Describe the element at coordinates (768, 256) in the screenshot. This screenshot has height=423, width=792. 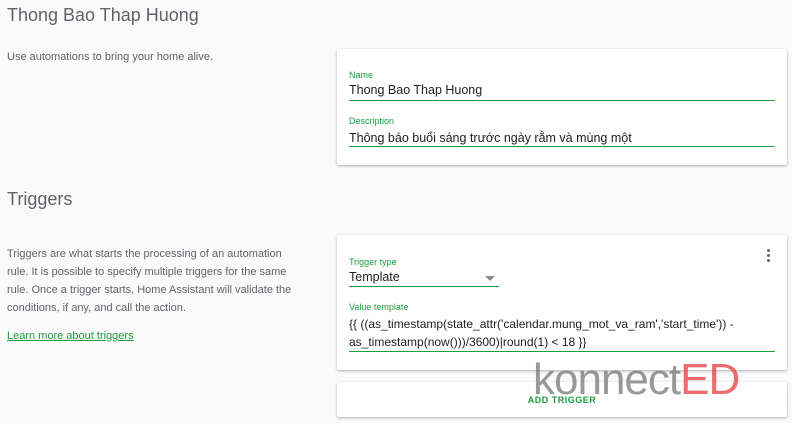
I see `dots-vertical-icon` at that location.